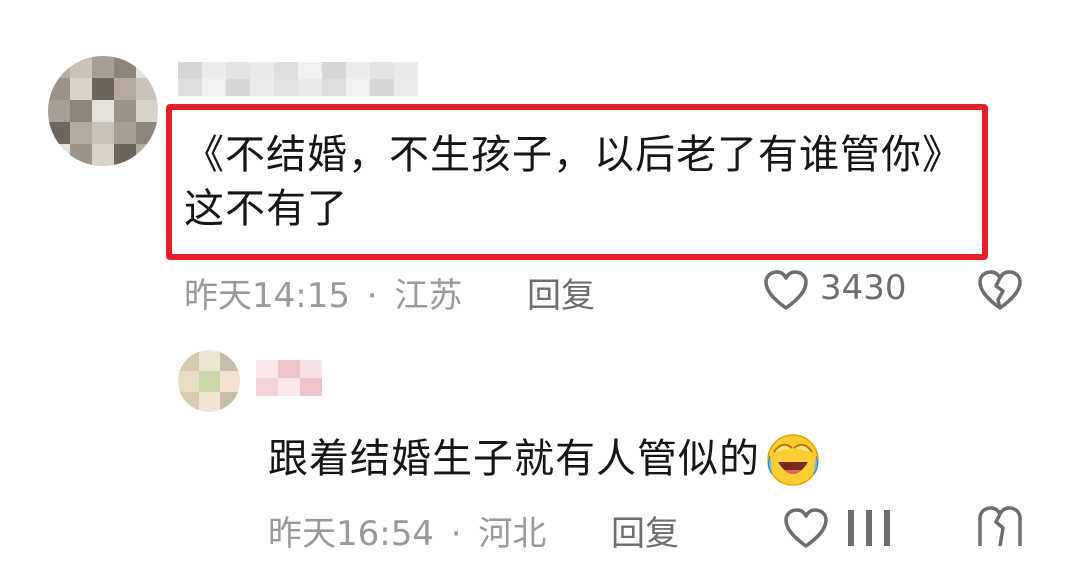 The height and width of the screenshot is (576, 1080). I want to click on laughing-crying-emoji-icon, so click(793, 459).